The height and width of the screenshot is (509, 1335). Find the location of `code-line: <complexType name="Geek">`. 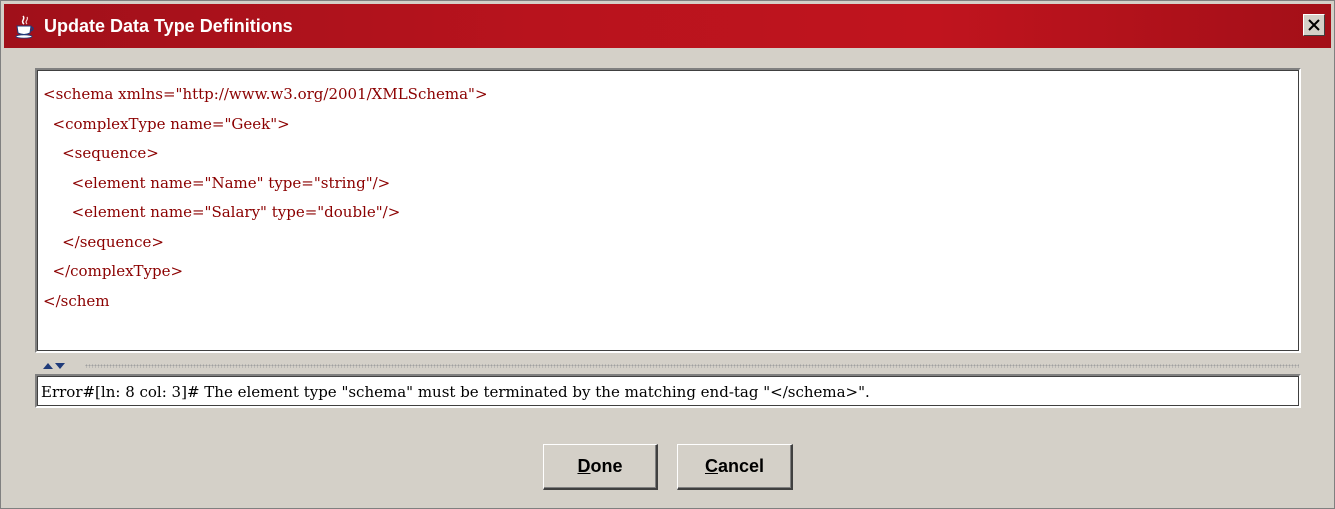

code-line: <complexType name="Geek"> is located at coordinates (166, 123).